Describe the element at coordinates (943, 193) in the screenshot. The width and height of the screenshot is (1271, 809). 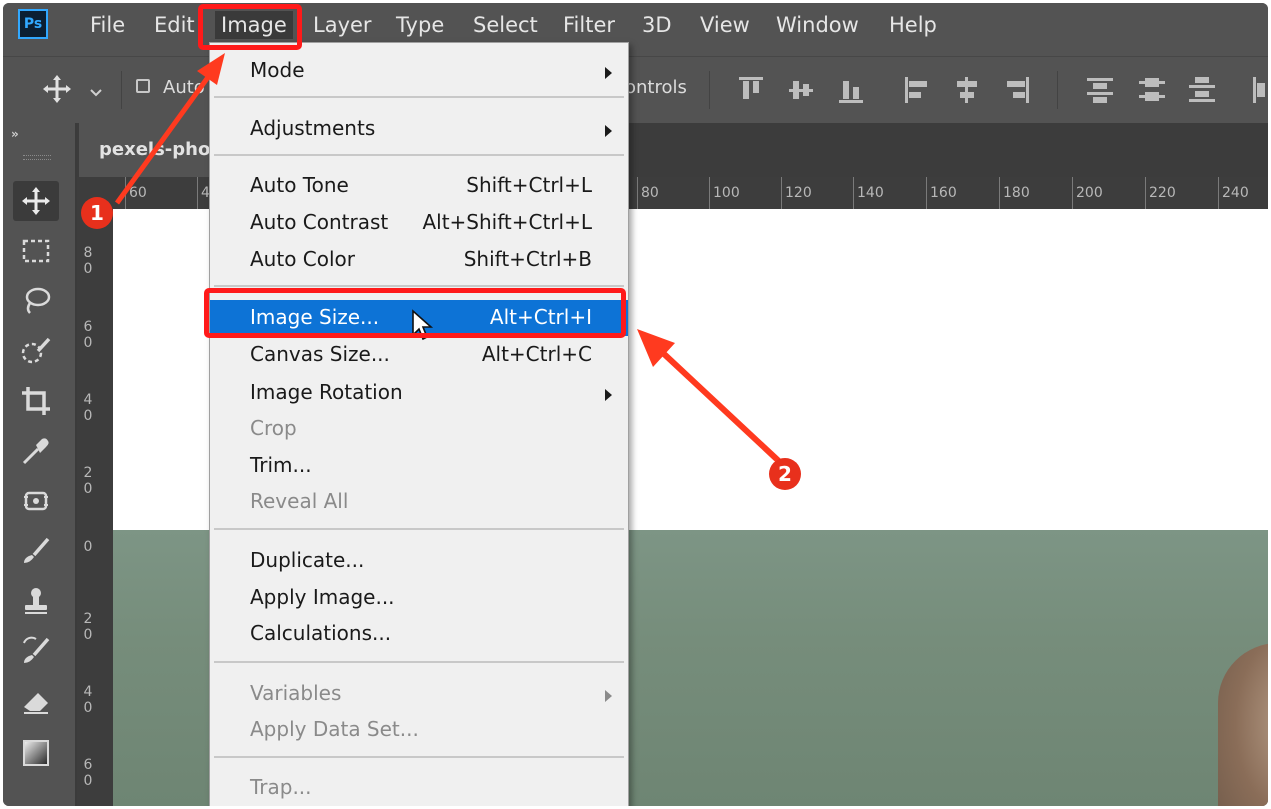
I see `ruler-label: 160` at that location.